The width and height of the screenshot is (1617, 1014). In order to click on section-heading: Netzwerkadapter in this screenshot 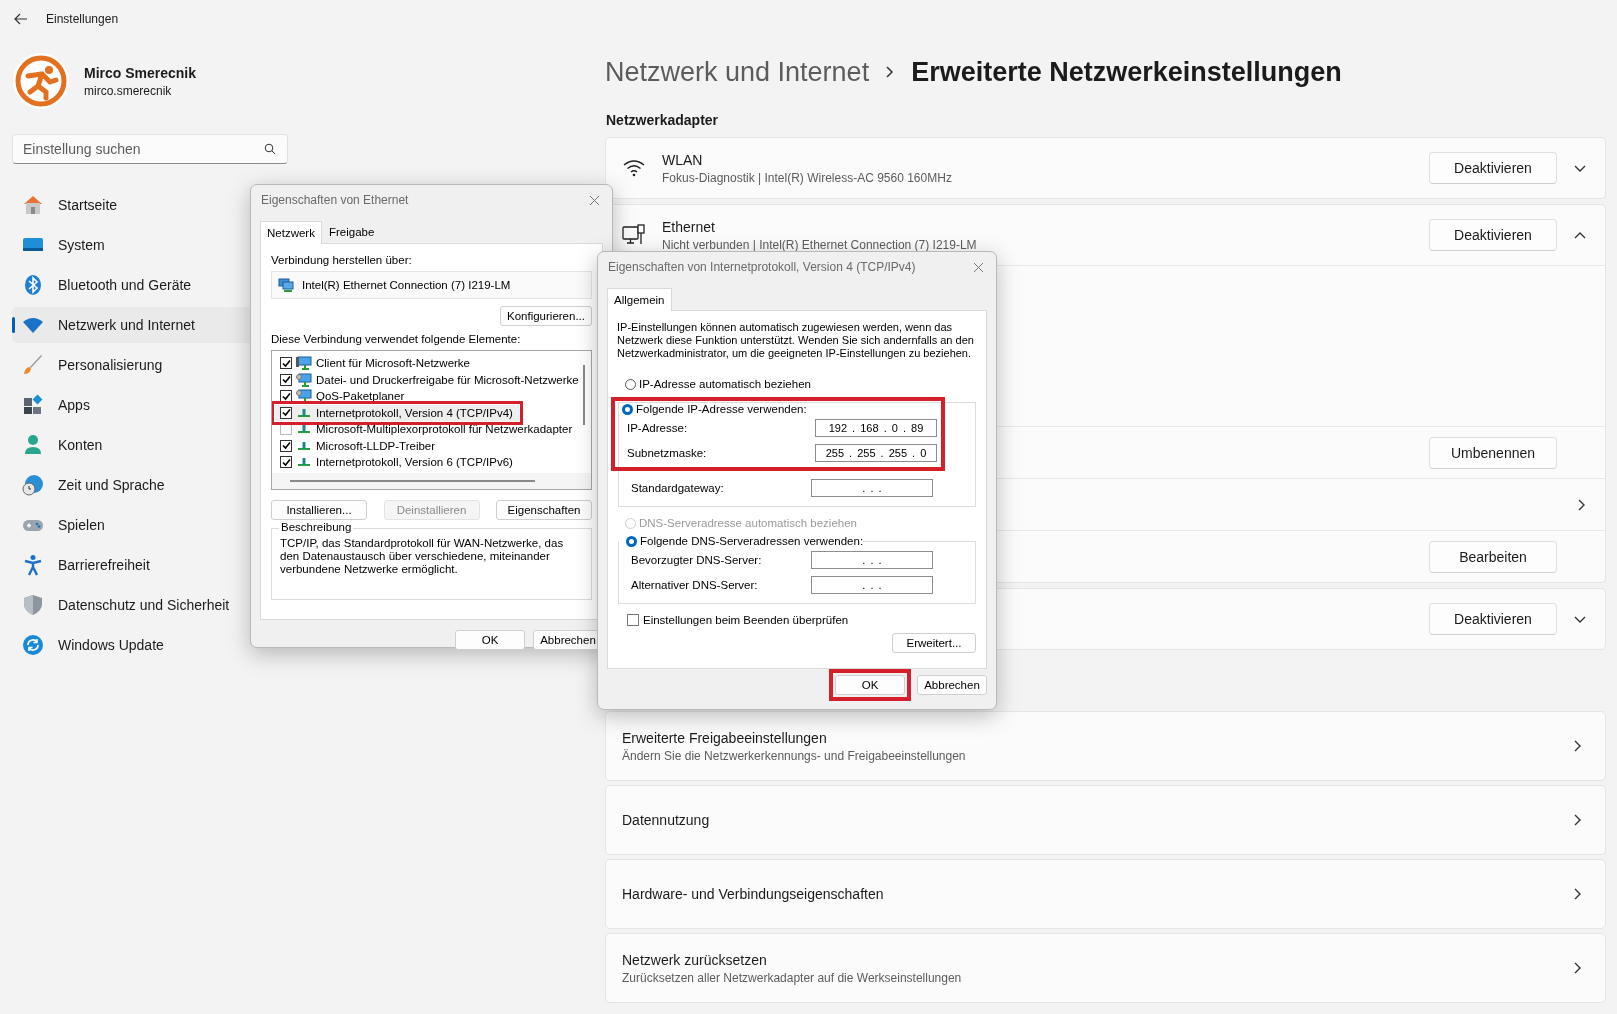, I will do `click(663, 120)`.